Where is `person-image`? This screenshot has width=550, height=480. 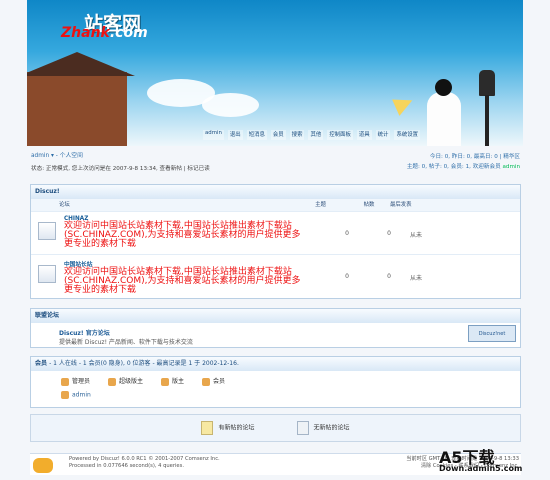 person-image is located at coordinates (444, 112).